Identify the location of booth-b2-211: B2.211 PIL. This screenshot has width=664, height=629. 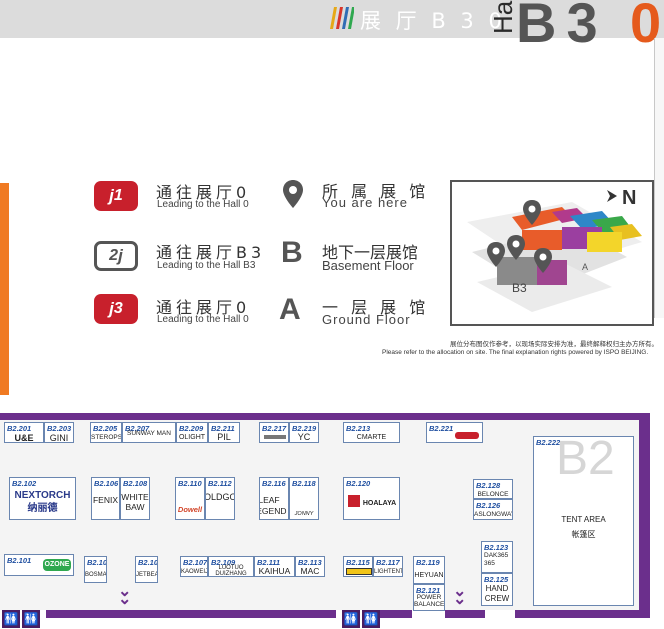
(224, 432).